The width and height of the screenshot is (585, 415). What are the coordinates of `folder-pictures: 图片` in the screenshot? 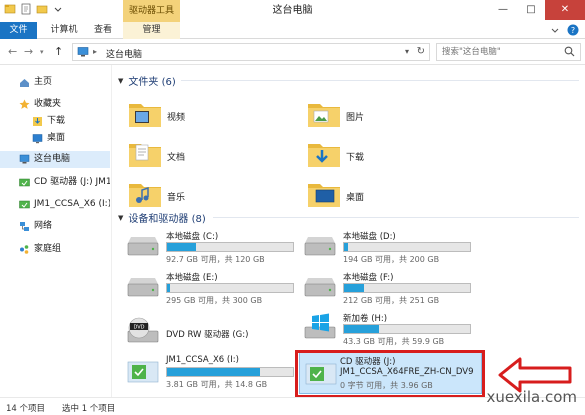 It's located at (391, 116).